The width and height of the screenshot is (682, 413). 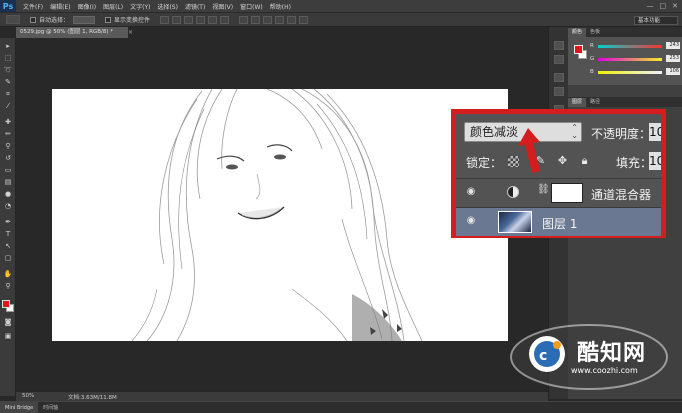 What do you see at coordinates (8, 106) in the screenshot?
I see `eyedropper-tool-icon: ⁄` at bounding box center [8, 106].